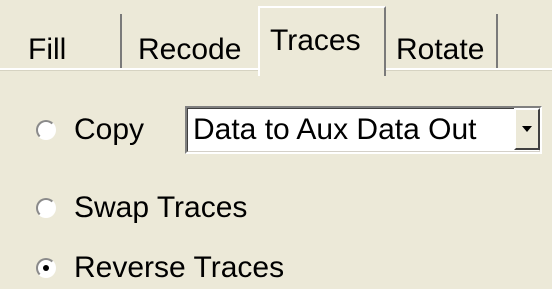 This screenshot has height=289, width=552. Describe the element at coordinates (335, 129) in the screenshot. I see `dropdown-selected-value: Data to Aux Data Out` at that location.